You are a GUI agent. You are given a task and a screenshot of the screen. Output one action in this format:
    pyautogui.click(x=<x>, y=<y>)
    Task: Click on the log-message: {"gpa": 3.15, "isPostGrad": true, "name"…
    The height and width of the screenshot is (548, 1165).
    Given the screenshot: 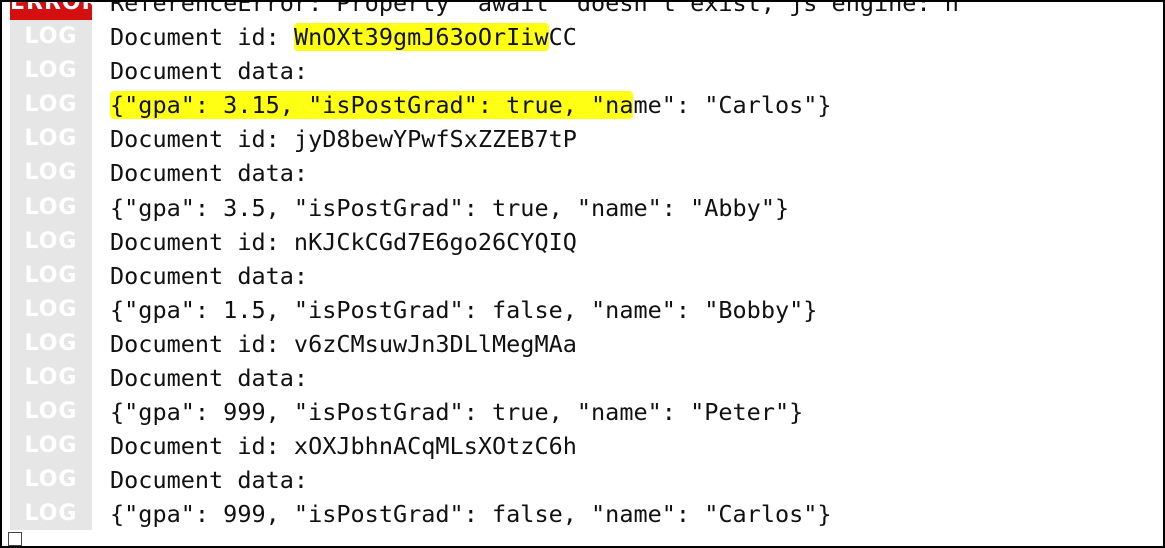 What is the action you would take?
    pyautogui.click(x=471, y=105)
    